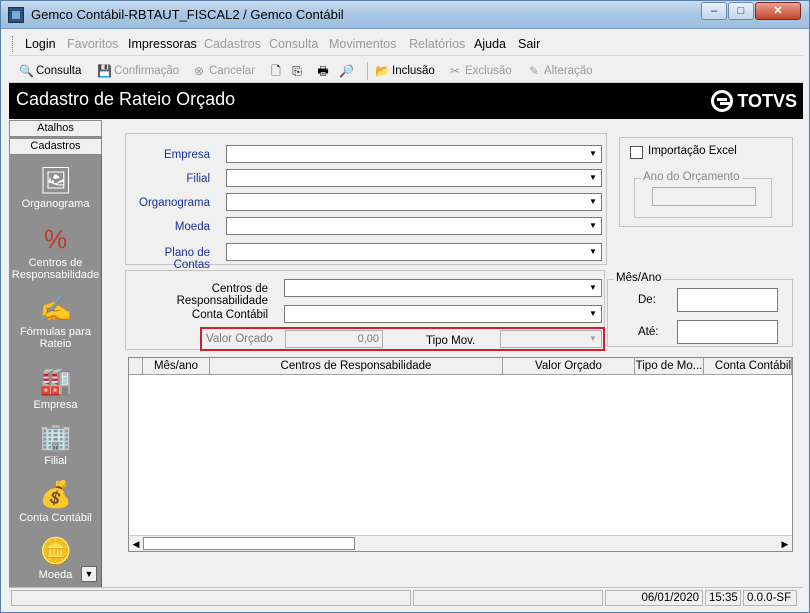 Image resolution: width=810 pixels, height=613 pixels. I want to click on inclusao-button: 📂 Inclusão, so click(405, 71).